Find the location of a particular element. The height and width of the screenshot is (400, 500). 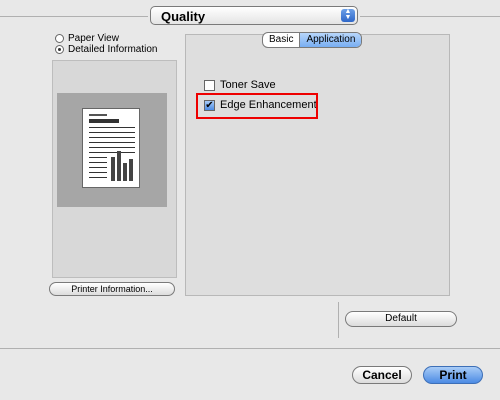

tab-bar: Basic Application is located at coordinates (312, 40).